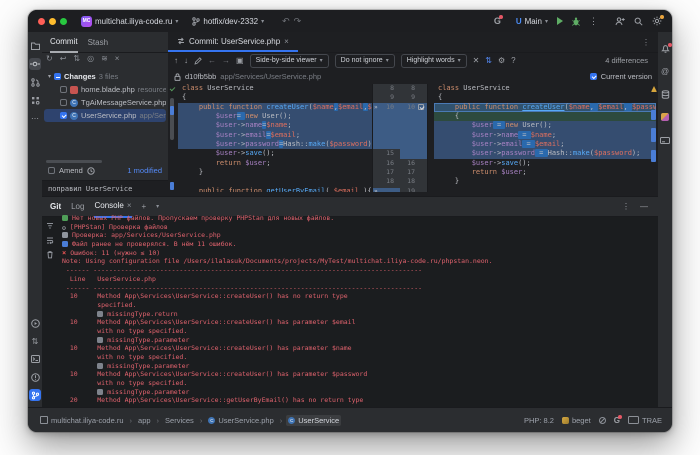 The height and width of the screenshot is (455, 700). I want to click on breadcrumb-item: multichat.iliya-code.ru, so click(82, 420).